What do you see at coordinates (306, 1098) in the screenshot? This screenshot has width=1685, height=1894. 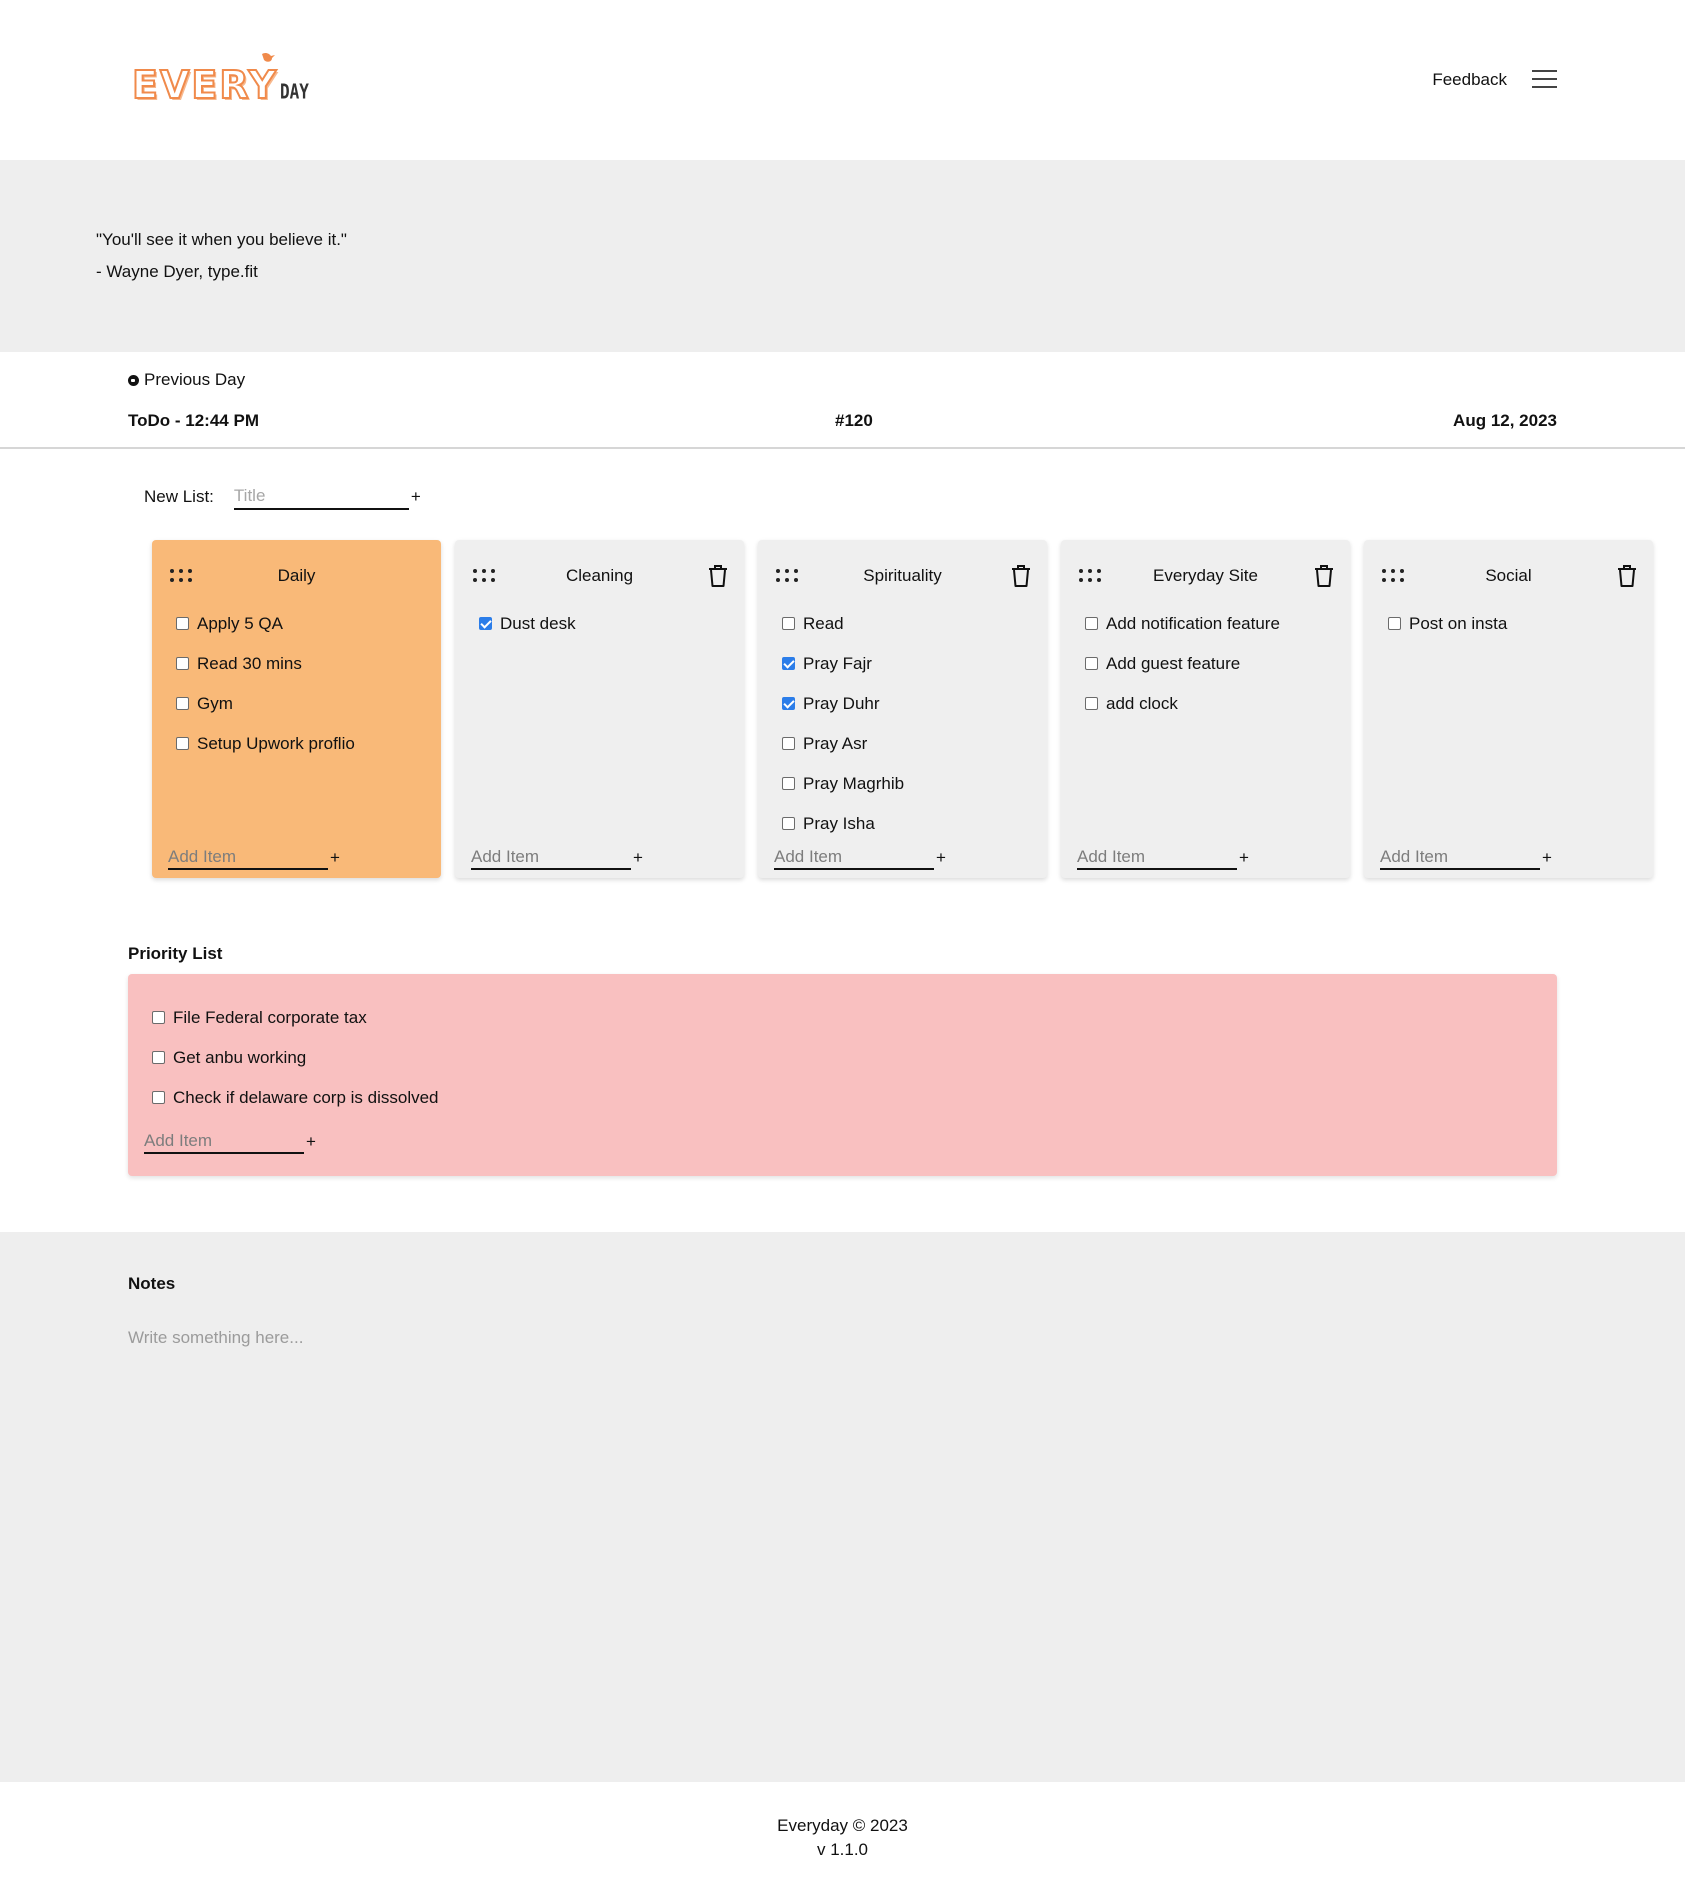 I see `item-label: Check if delaware corp is dissolved` at bounding box center [306, 1098].